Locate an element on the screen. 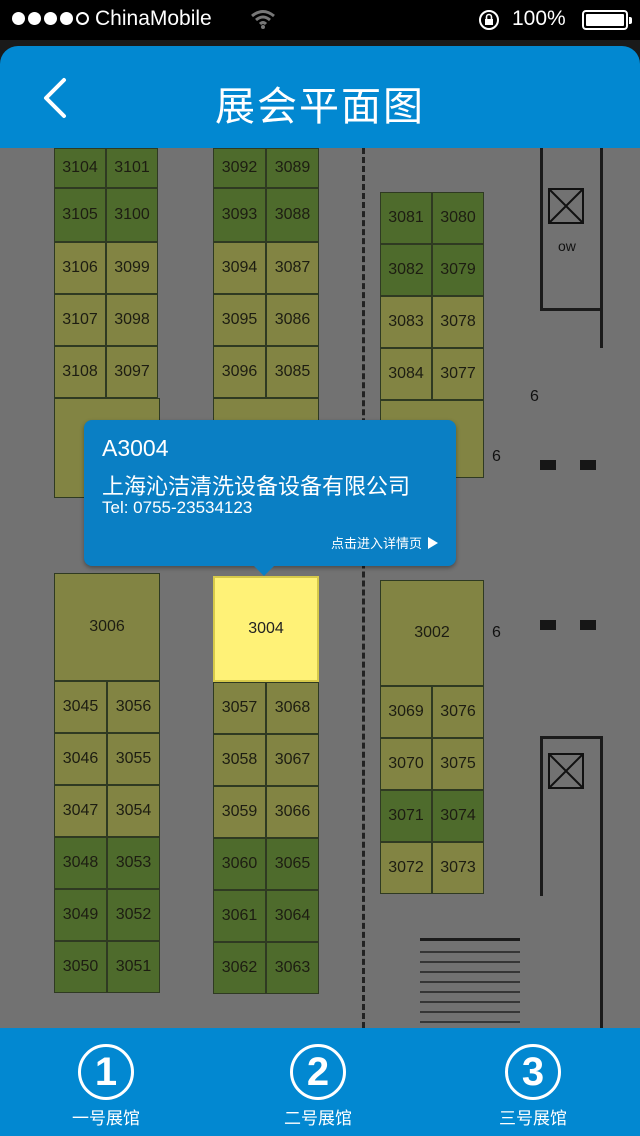 The height and width of the screenshot is (1136, 640). tab-hall-3: 3 三号展馆 is located at coordinates (533, 1084).